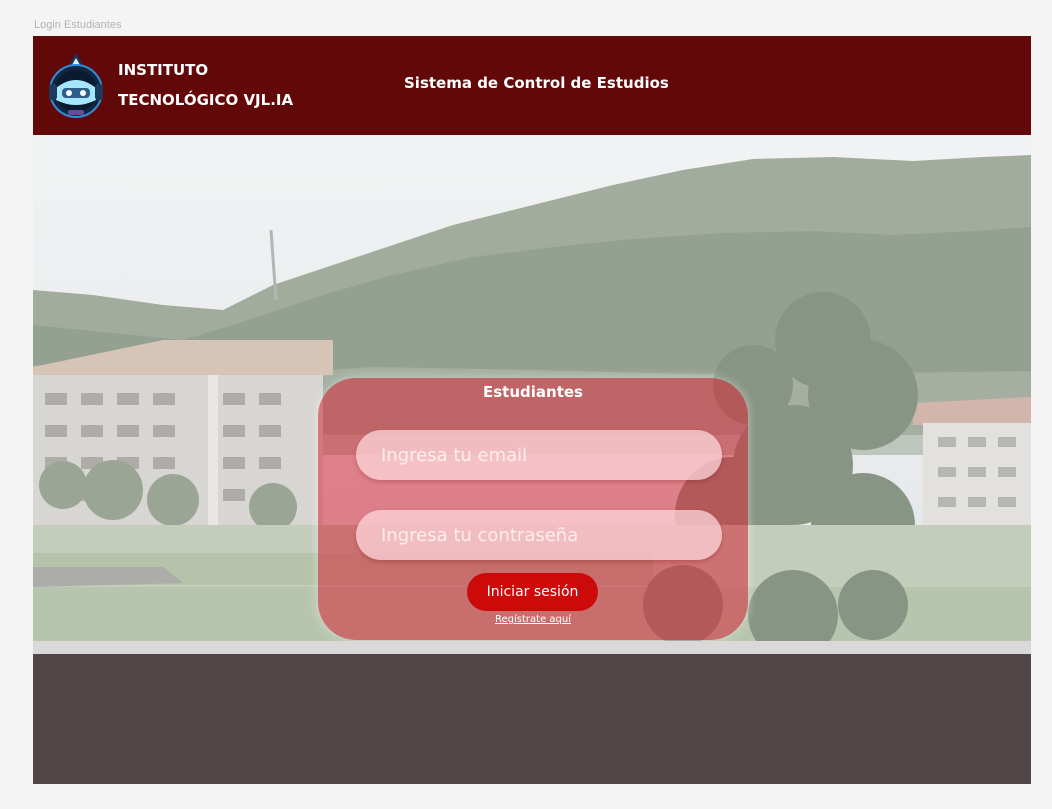 The image size is (1052, 809). I want to click on brand-line-1: INSTITUTO, so click(163, 70).